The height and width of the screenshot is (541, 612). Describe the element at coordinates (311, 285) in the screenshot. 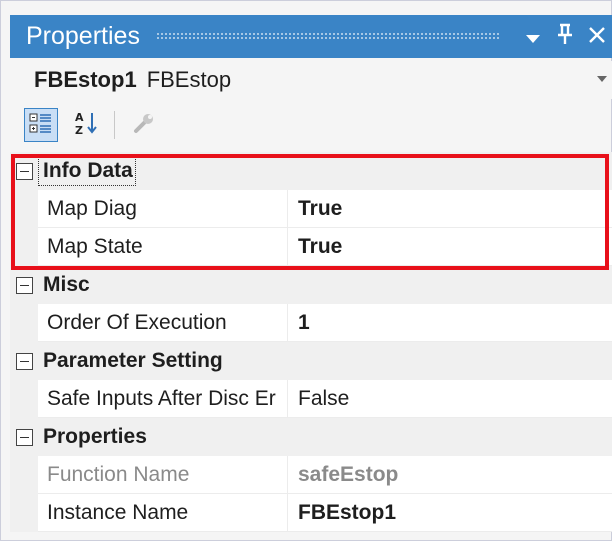

I see `category-misc: Misc` at that location.